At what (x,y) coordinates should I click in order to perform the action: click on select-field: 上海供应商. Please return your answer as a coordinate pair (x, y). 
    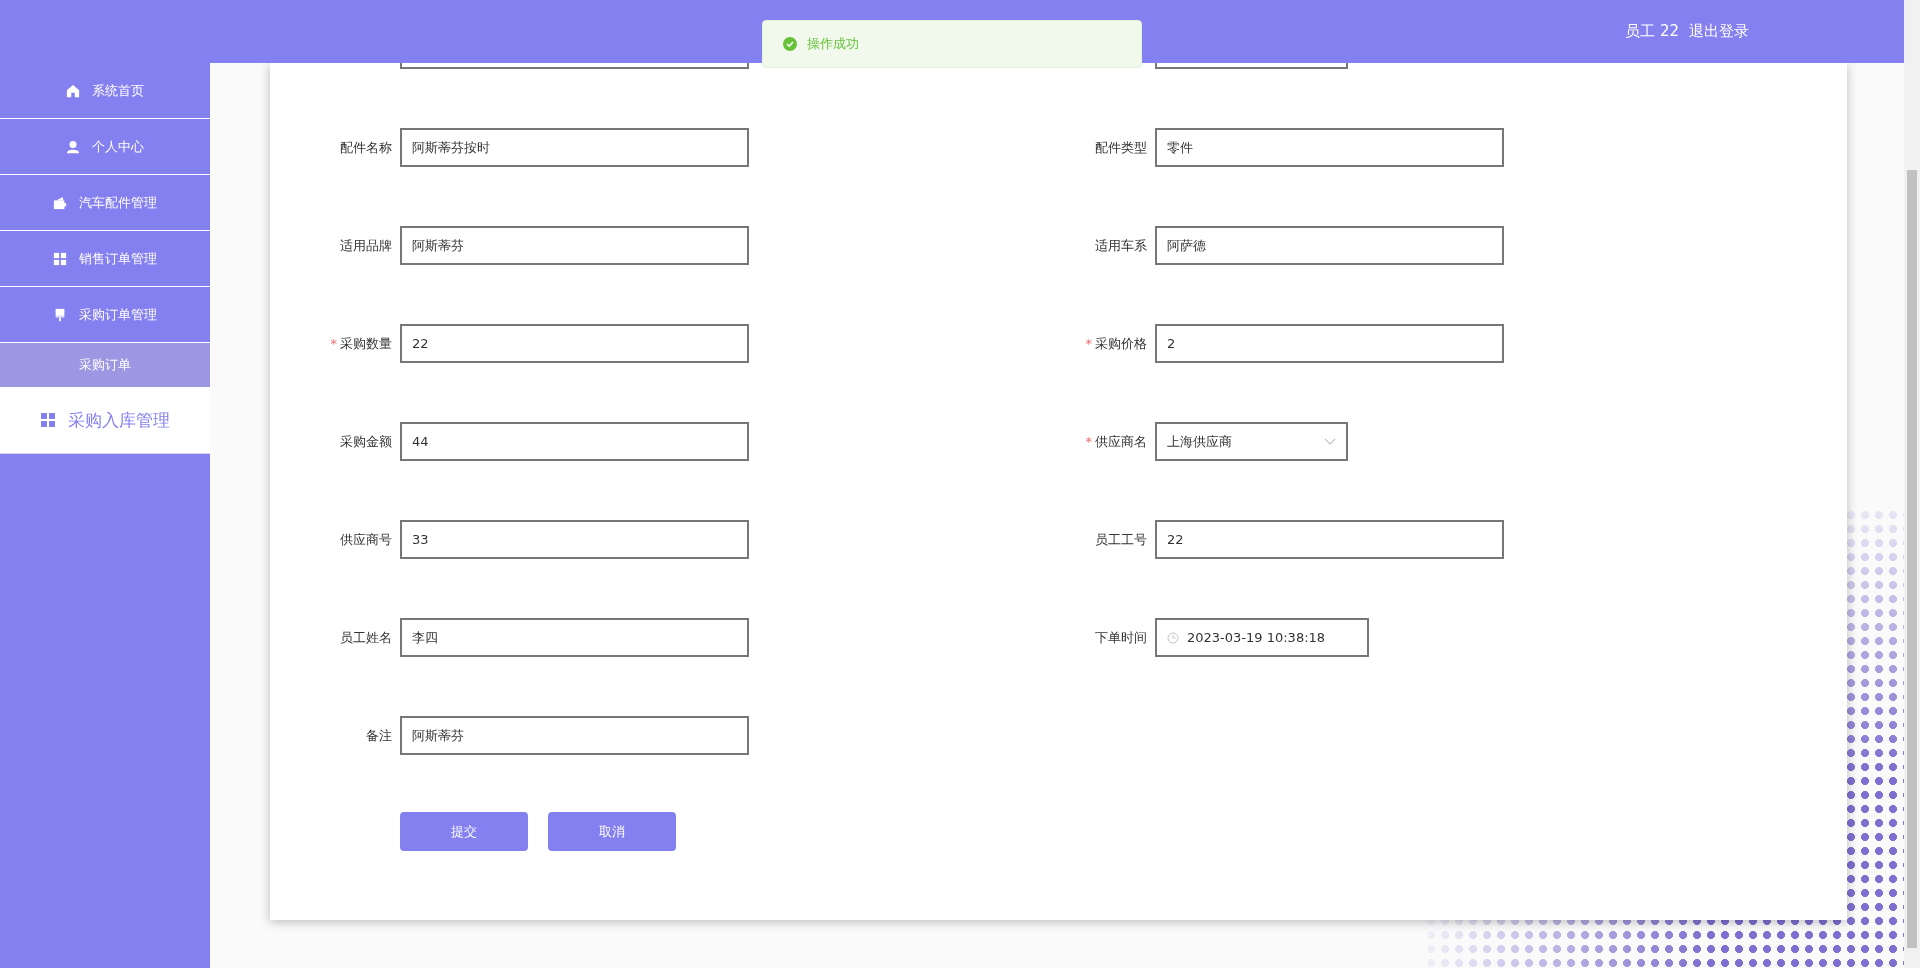
    Looking at the image, I should click on (1251, 441).